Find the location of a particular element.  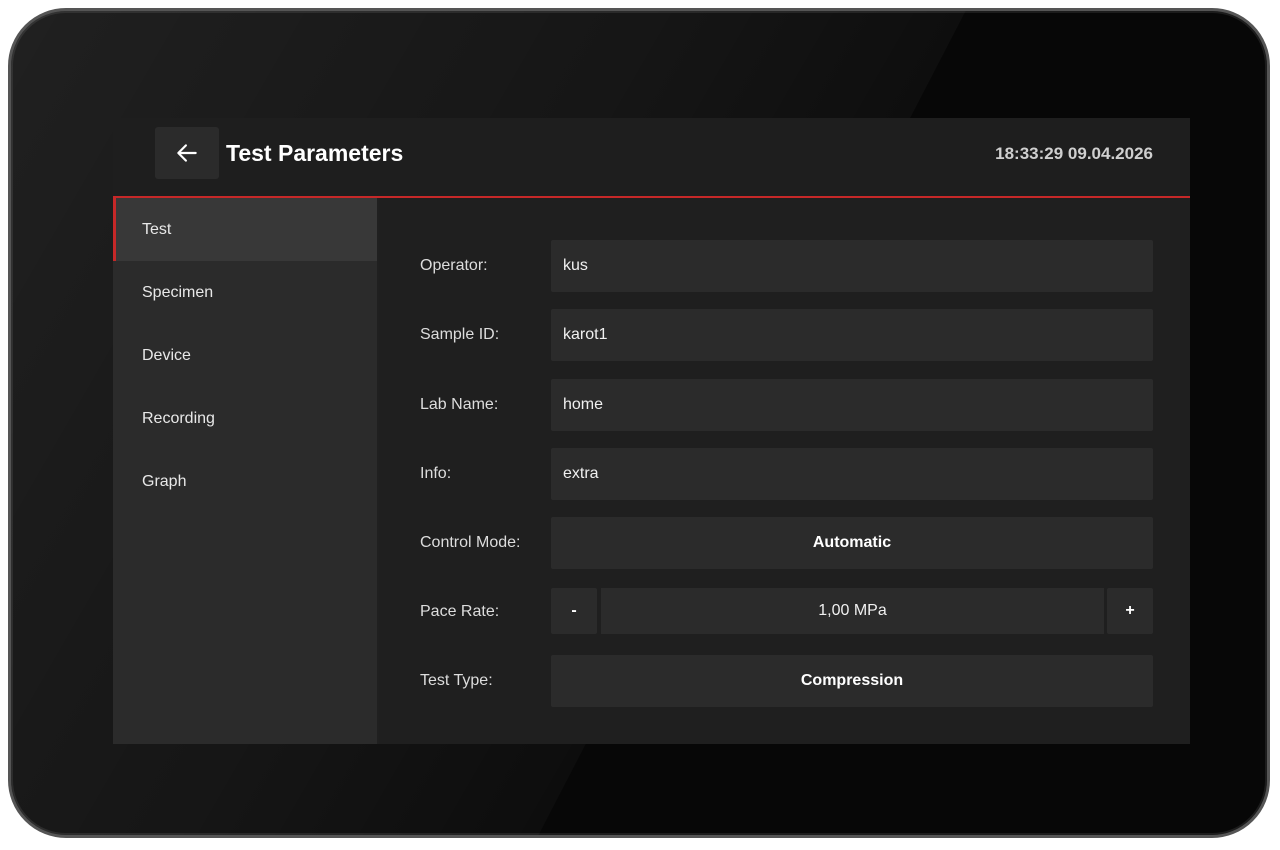

sidebar-item-label: Device is located at coordinates (166, 355).